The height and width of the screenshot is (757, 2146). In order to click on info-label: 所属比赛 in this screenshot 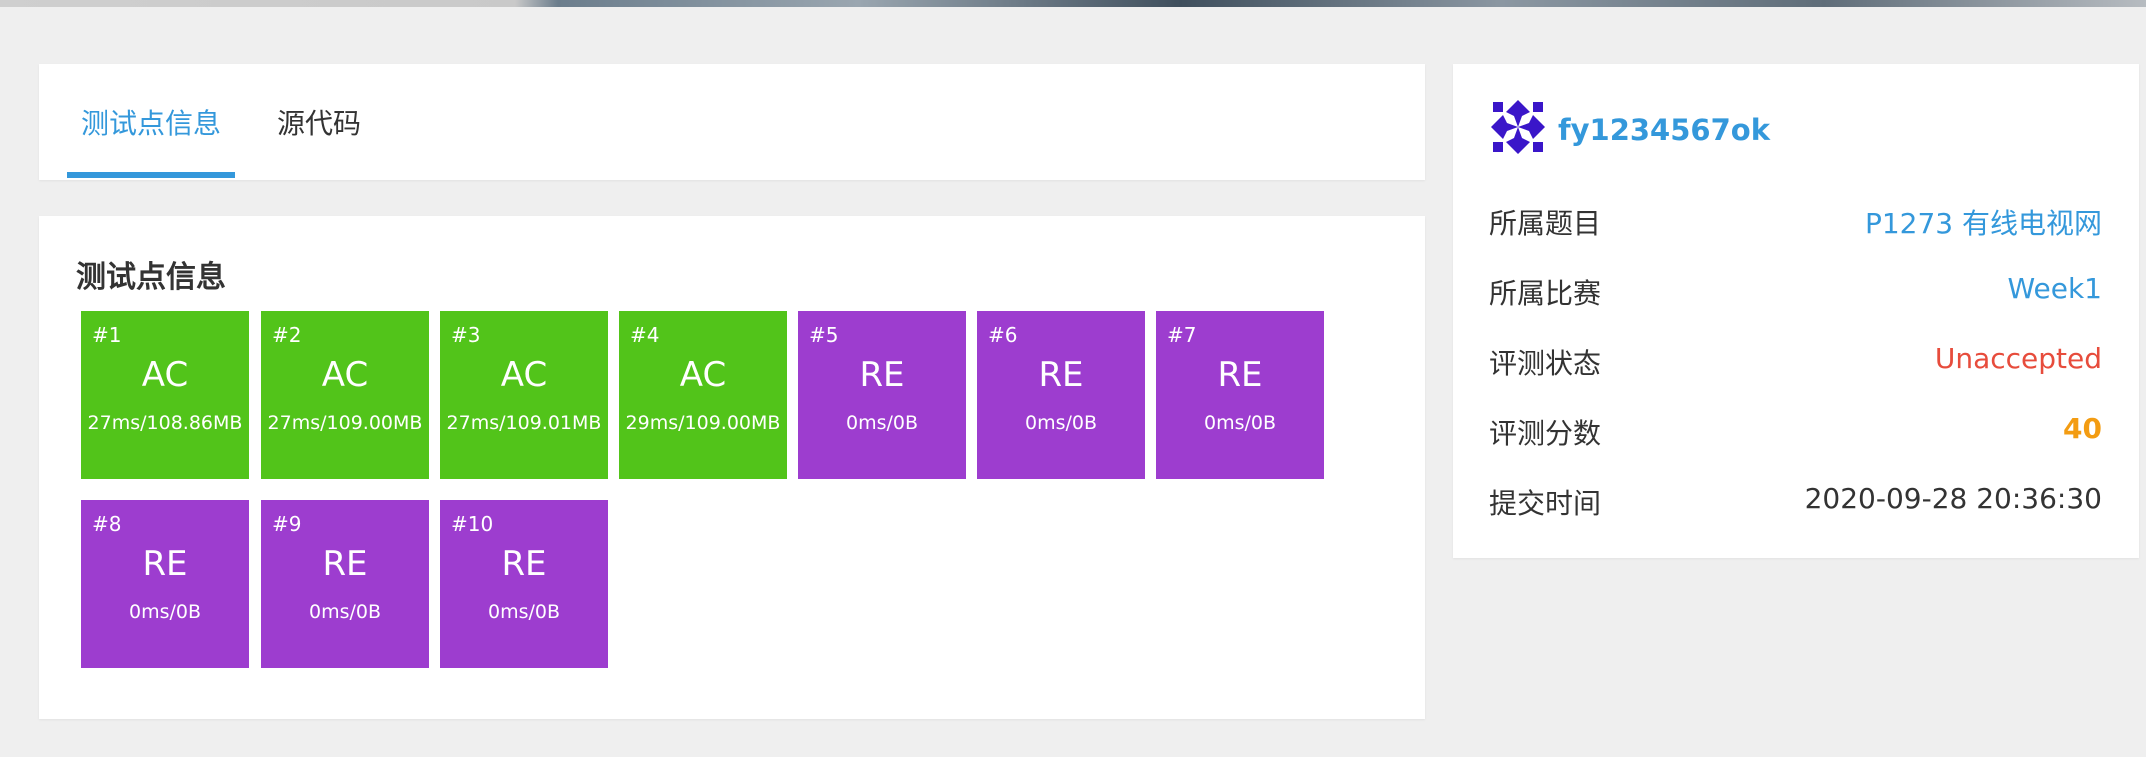, I will do `click(1545, 293)`.